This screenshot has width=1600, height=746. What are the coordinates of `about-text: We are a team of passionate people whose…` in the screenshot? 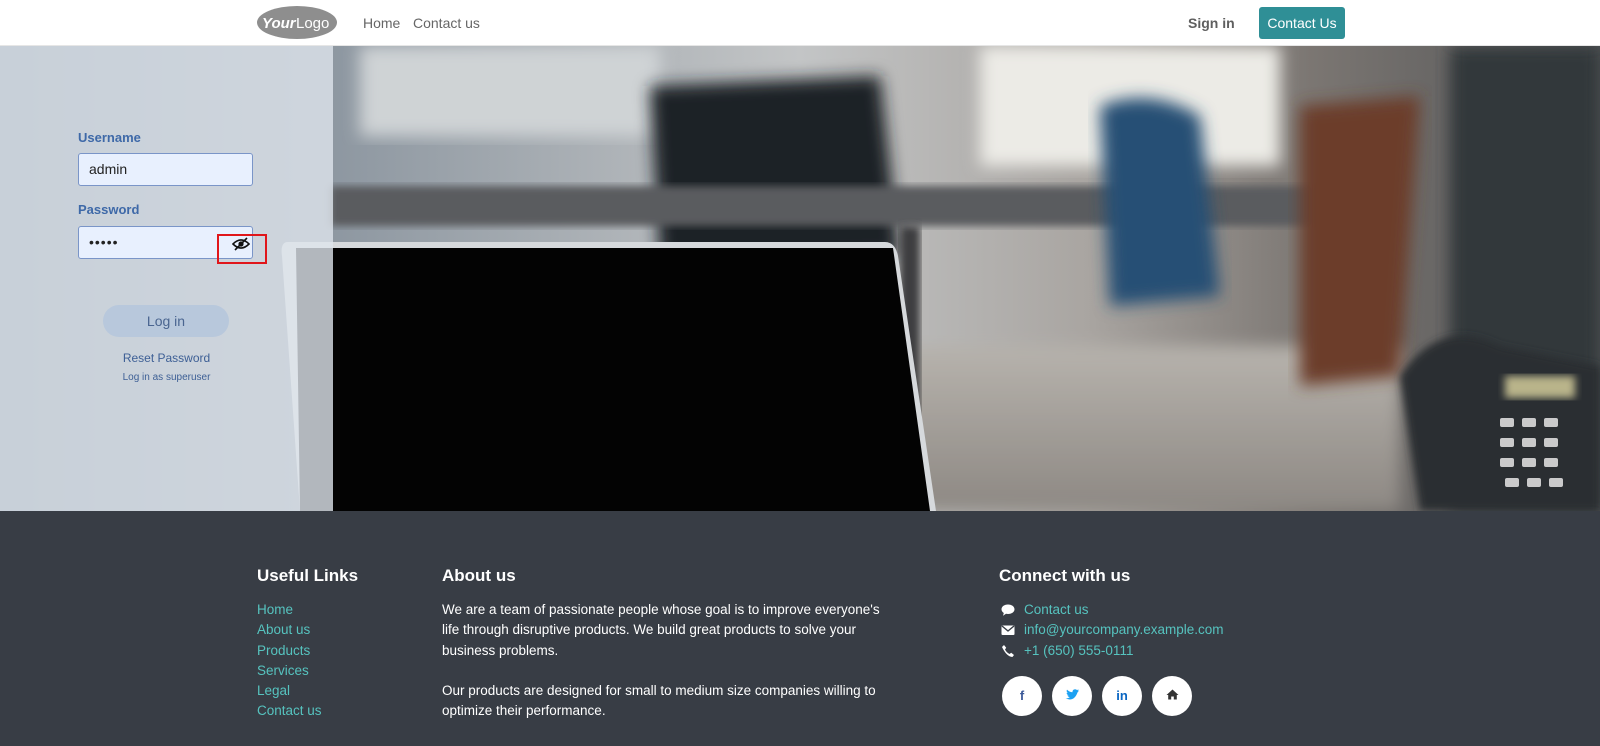 It's located at (667, 660).